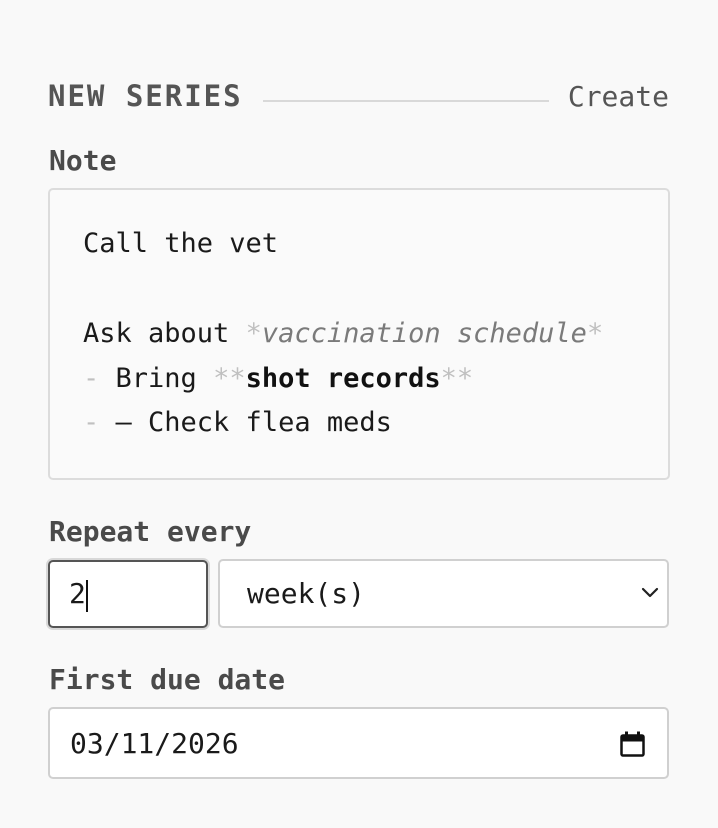  I want to click on repeat-interval-input: 2, so click(128, 594).